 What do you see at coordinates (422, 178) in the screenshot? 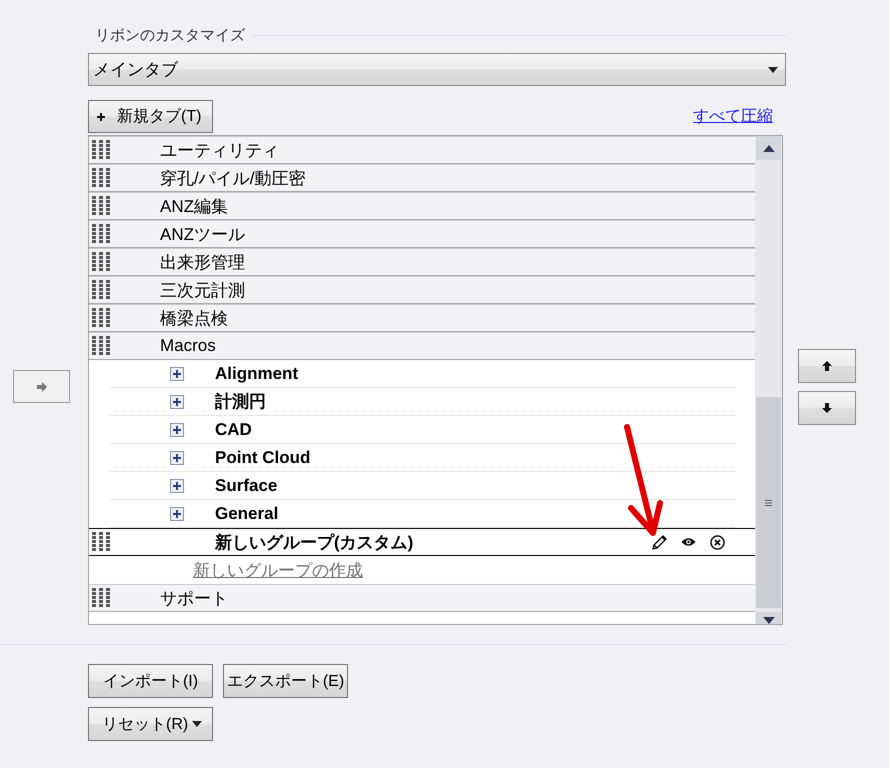
I see `tab-row: 穿孔/パイル/動圧密` at bounding box center [422, 178].